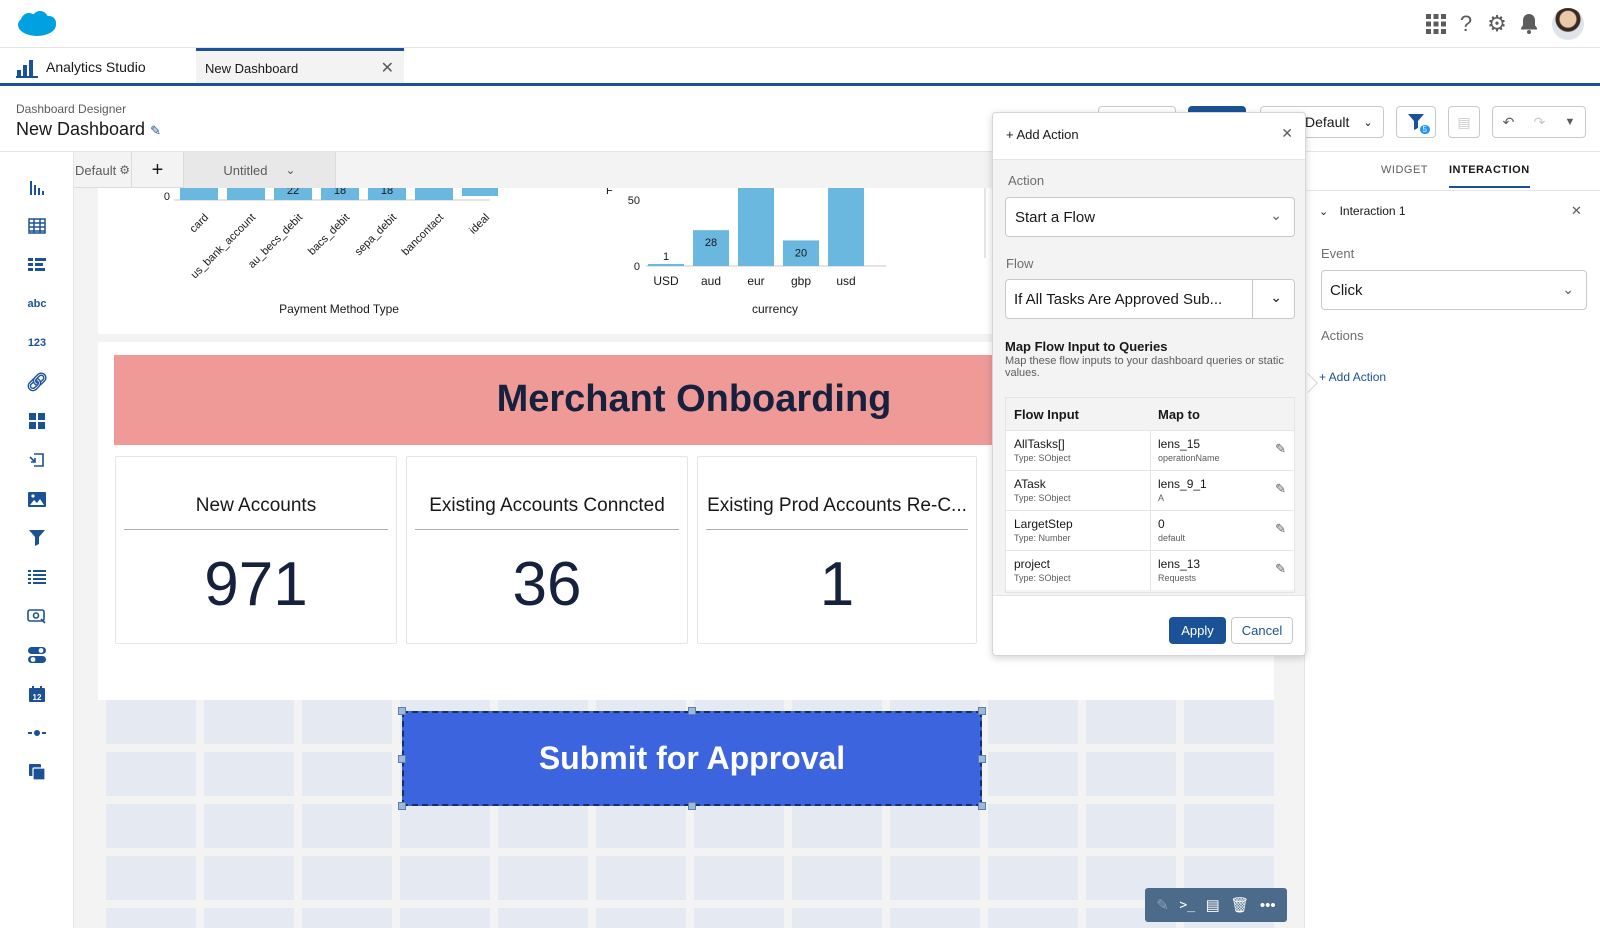 This screenshot has width=1600, height=928. I want to click on delete-icon: 🗑︎, so click(1239, 905).